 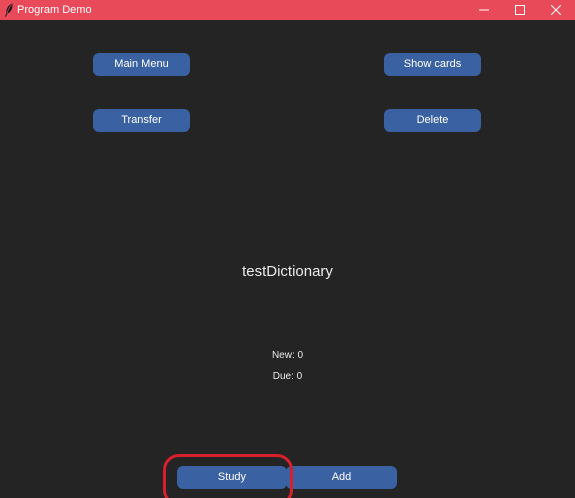 I want to click on delete-button: Delete, so click(x=432, y=120).